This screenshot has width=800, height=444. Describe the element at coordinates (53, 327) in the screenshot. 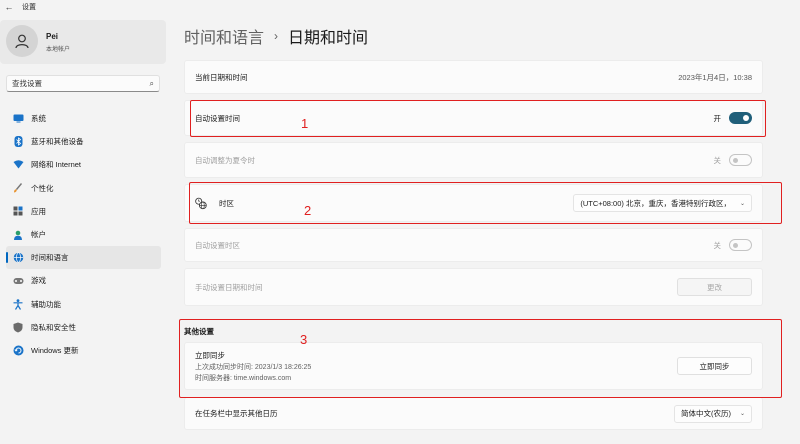

I see `sidebar-item-label: 隐私和安全性` at that location.